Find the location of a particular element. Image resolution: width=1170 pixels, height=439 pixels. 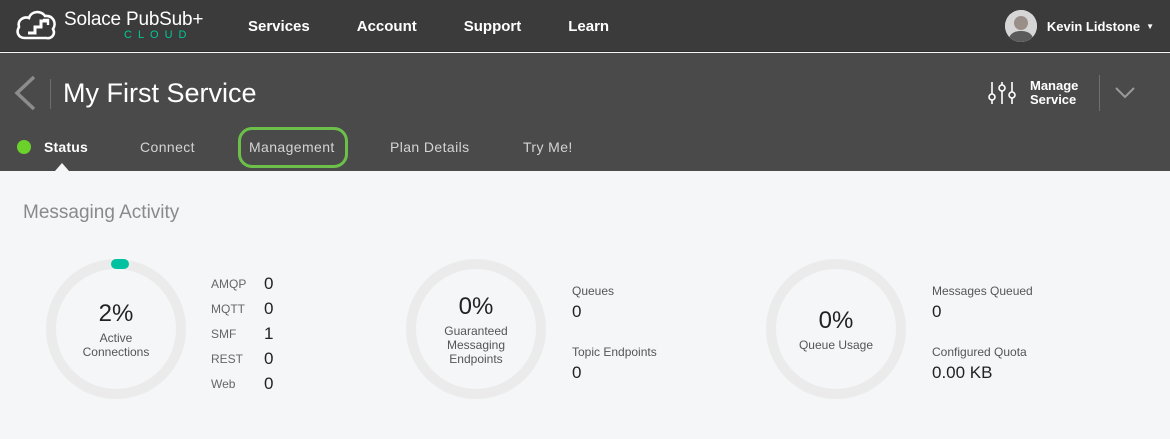

brand-name: Solace PubSub+ is located at coordinates (134, 19).